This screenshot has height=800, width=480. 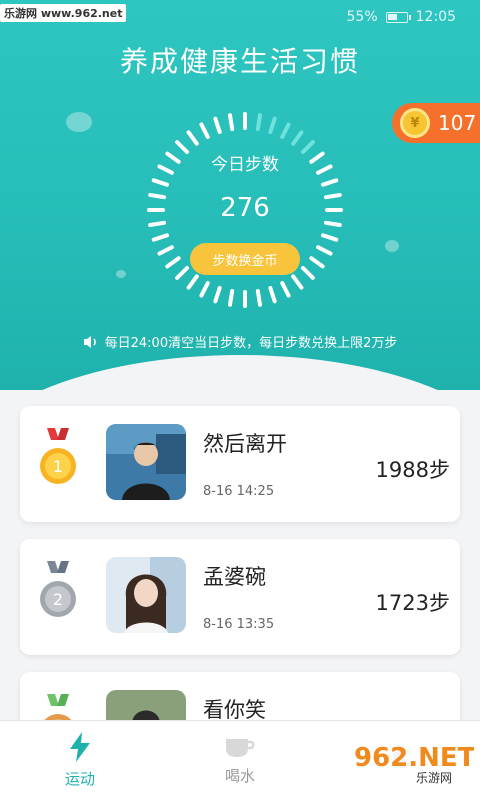 What do you see at coordinates (412, 470) in the screenshot?
I see `step-total: 1988步` at bounding box center [412, 470].